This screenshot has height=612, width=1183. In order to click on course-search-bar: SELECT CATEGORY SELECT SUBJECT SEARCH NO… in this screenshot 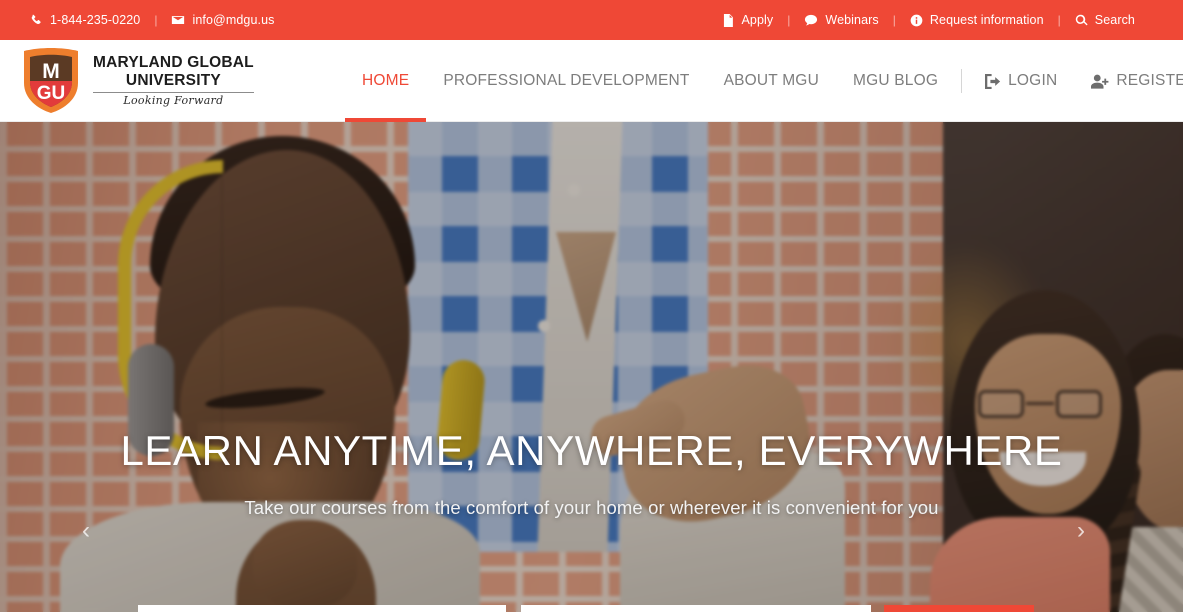, I will do `click(594, 608)`.